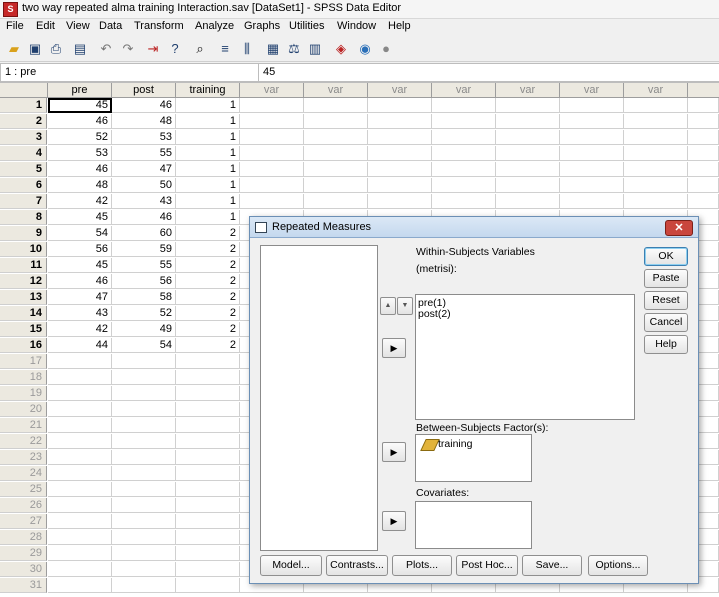  What do you see at coordinates (14, 49) in the screenshot?
I see `open-folder-icon: ▰` at bounding box center [14, 49].